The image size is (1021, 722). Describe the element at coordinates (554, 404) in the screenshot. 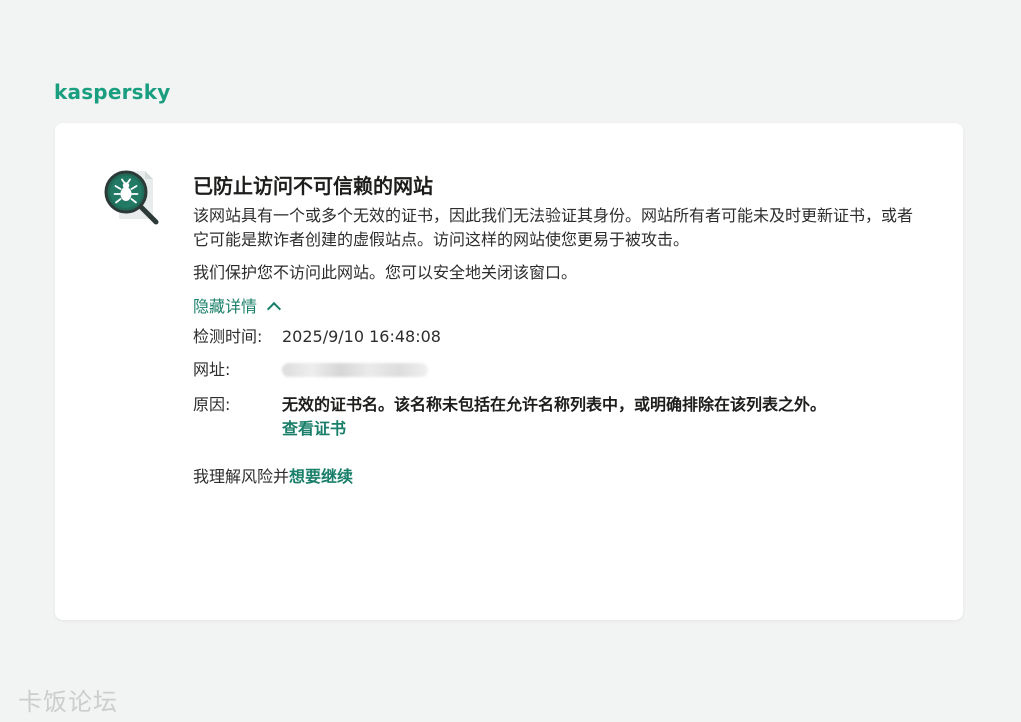

I see `reason-value: 无效的证书名。该名称未包括在允许名称列表中，或明确排除在该列表之外。` at that location.